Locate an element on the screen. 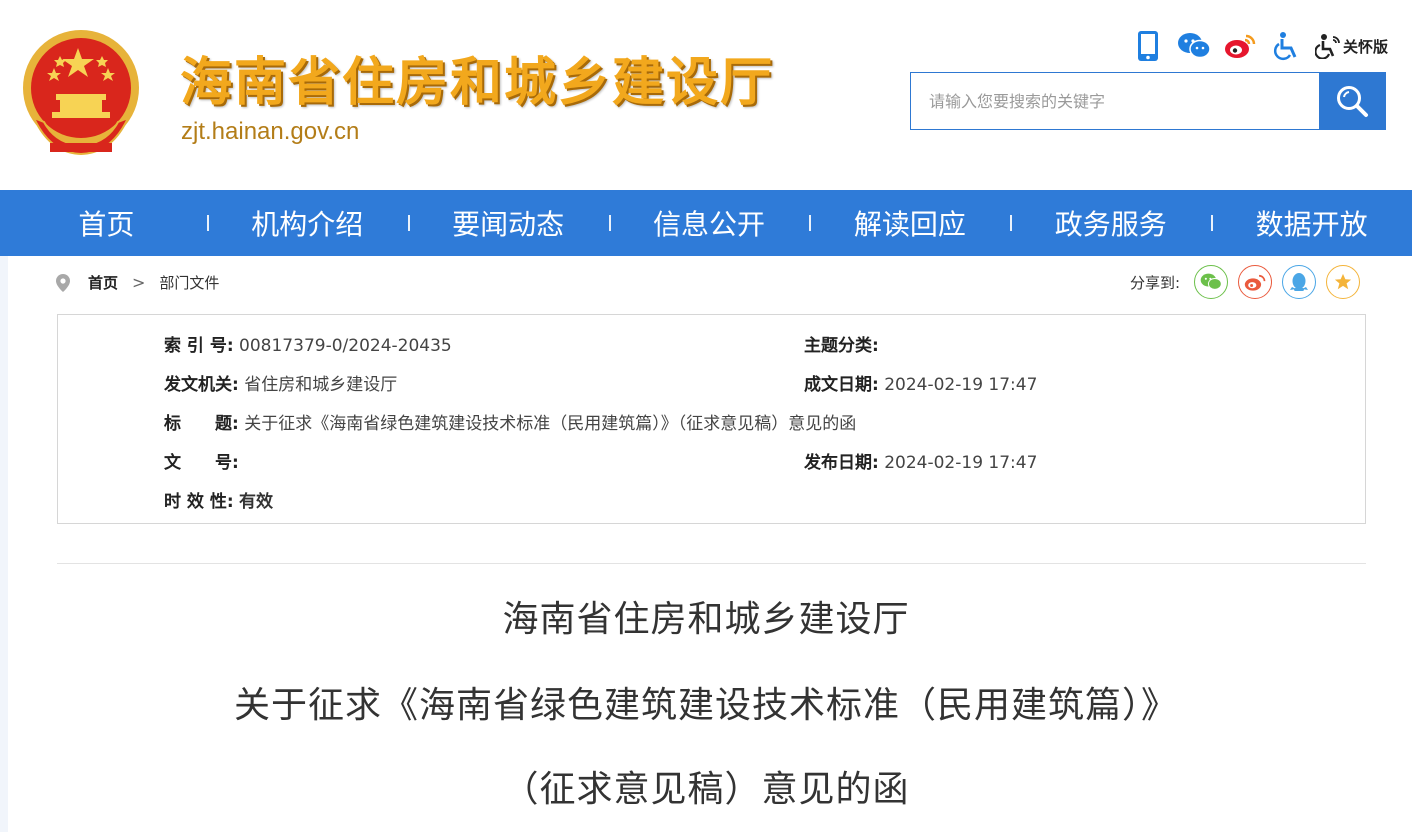 This screenshot has height=832, width=1412. location-pin-icon is located at coordinates (63, 282).